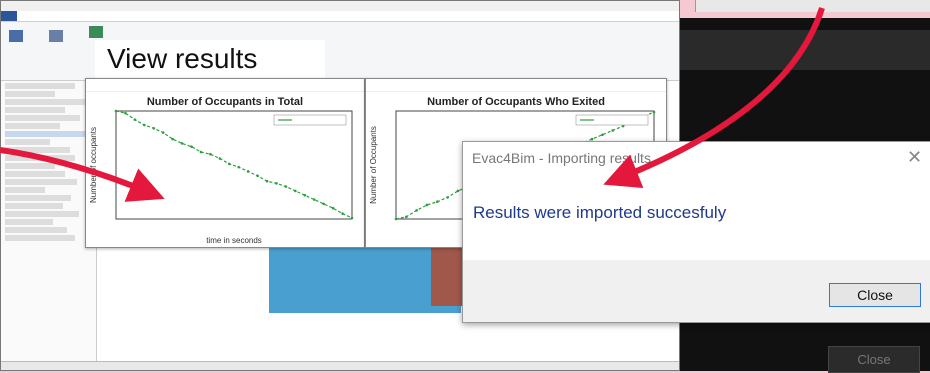 The width and height of the screenshot is (930, 373). What do you see at coordinates (82, 174) in the screenshot?
I see `arrow-to-chart` at bounding box center [82, 174].